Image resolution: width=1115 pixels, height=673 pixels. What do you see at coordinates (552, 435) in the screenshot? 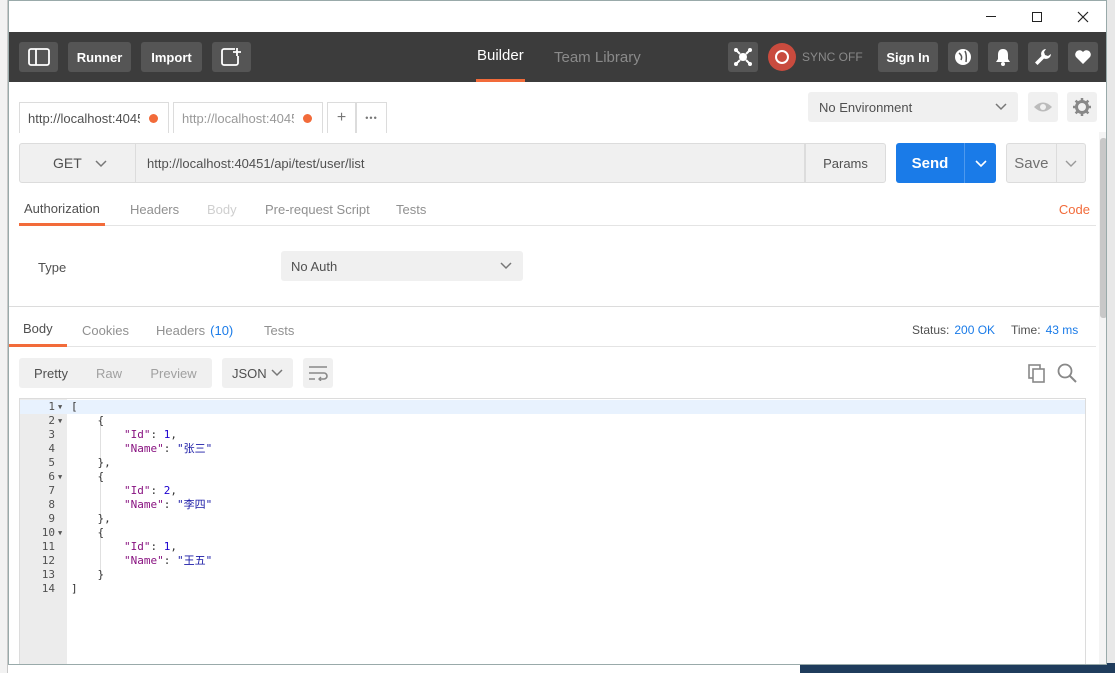
I see `code-line: 3 "Id": 1,` at bounding box center [552, 435].